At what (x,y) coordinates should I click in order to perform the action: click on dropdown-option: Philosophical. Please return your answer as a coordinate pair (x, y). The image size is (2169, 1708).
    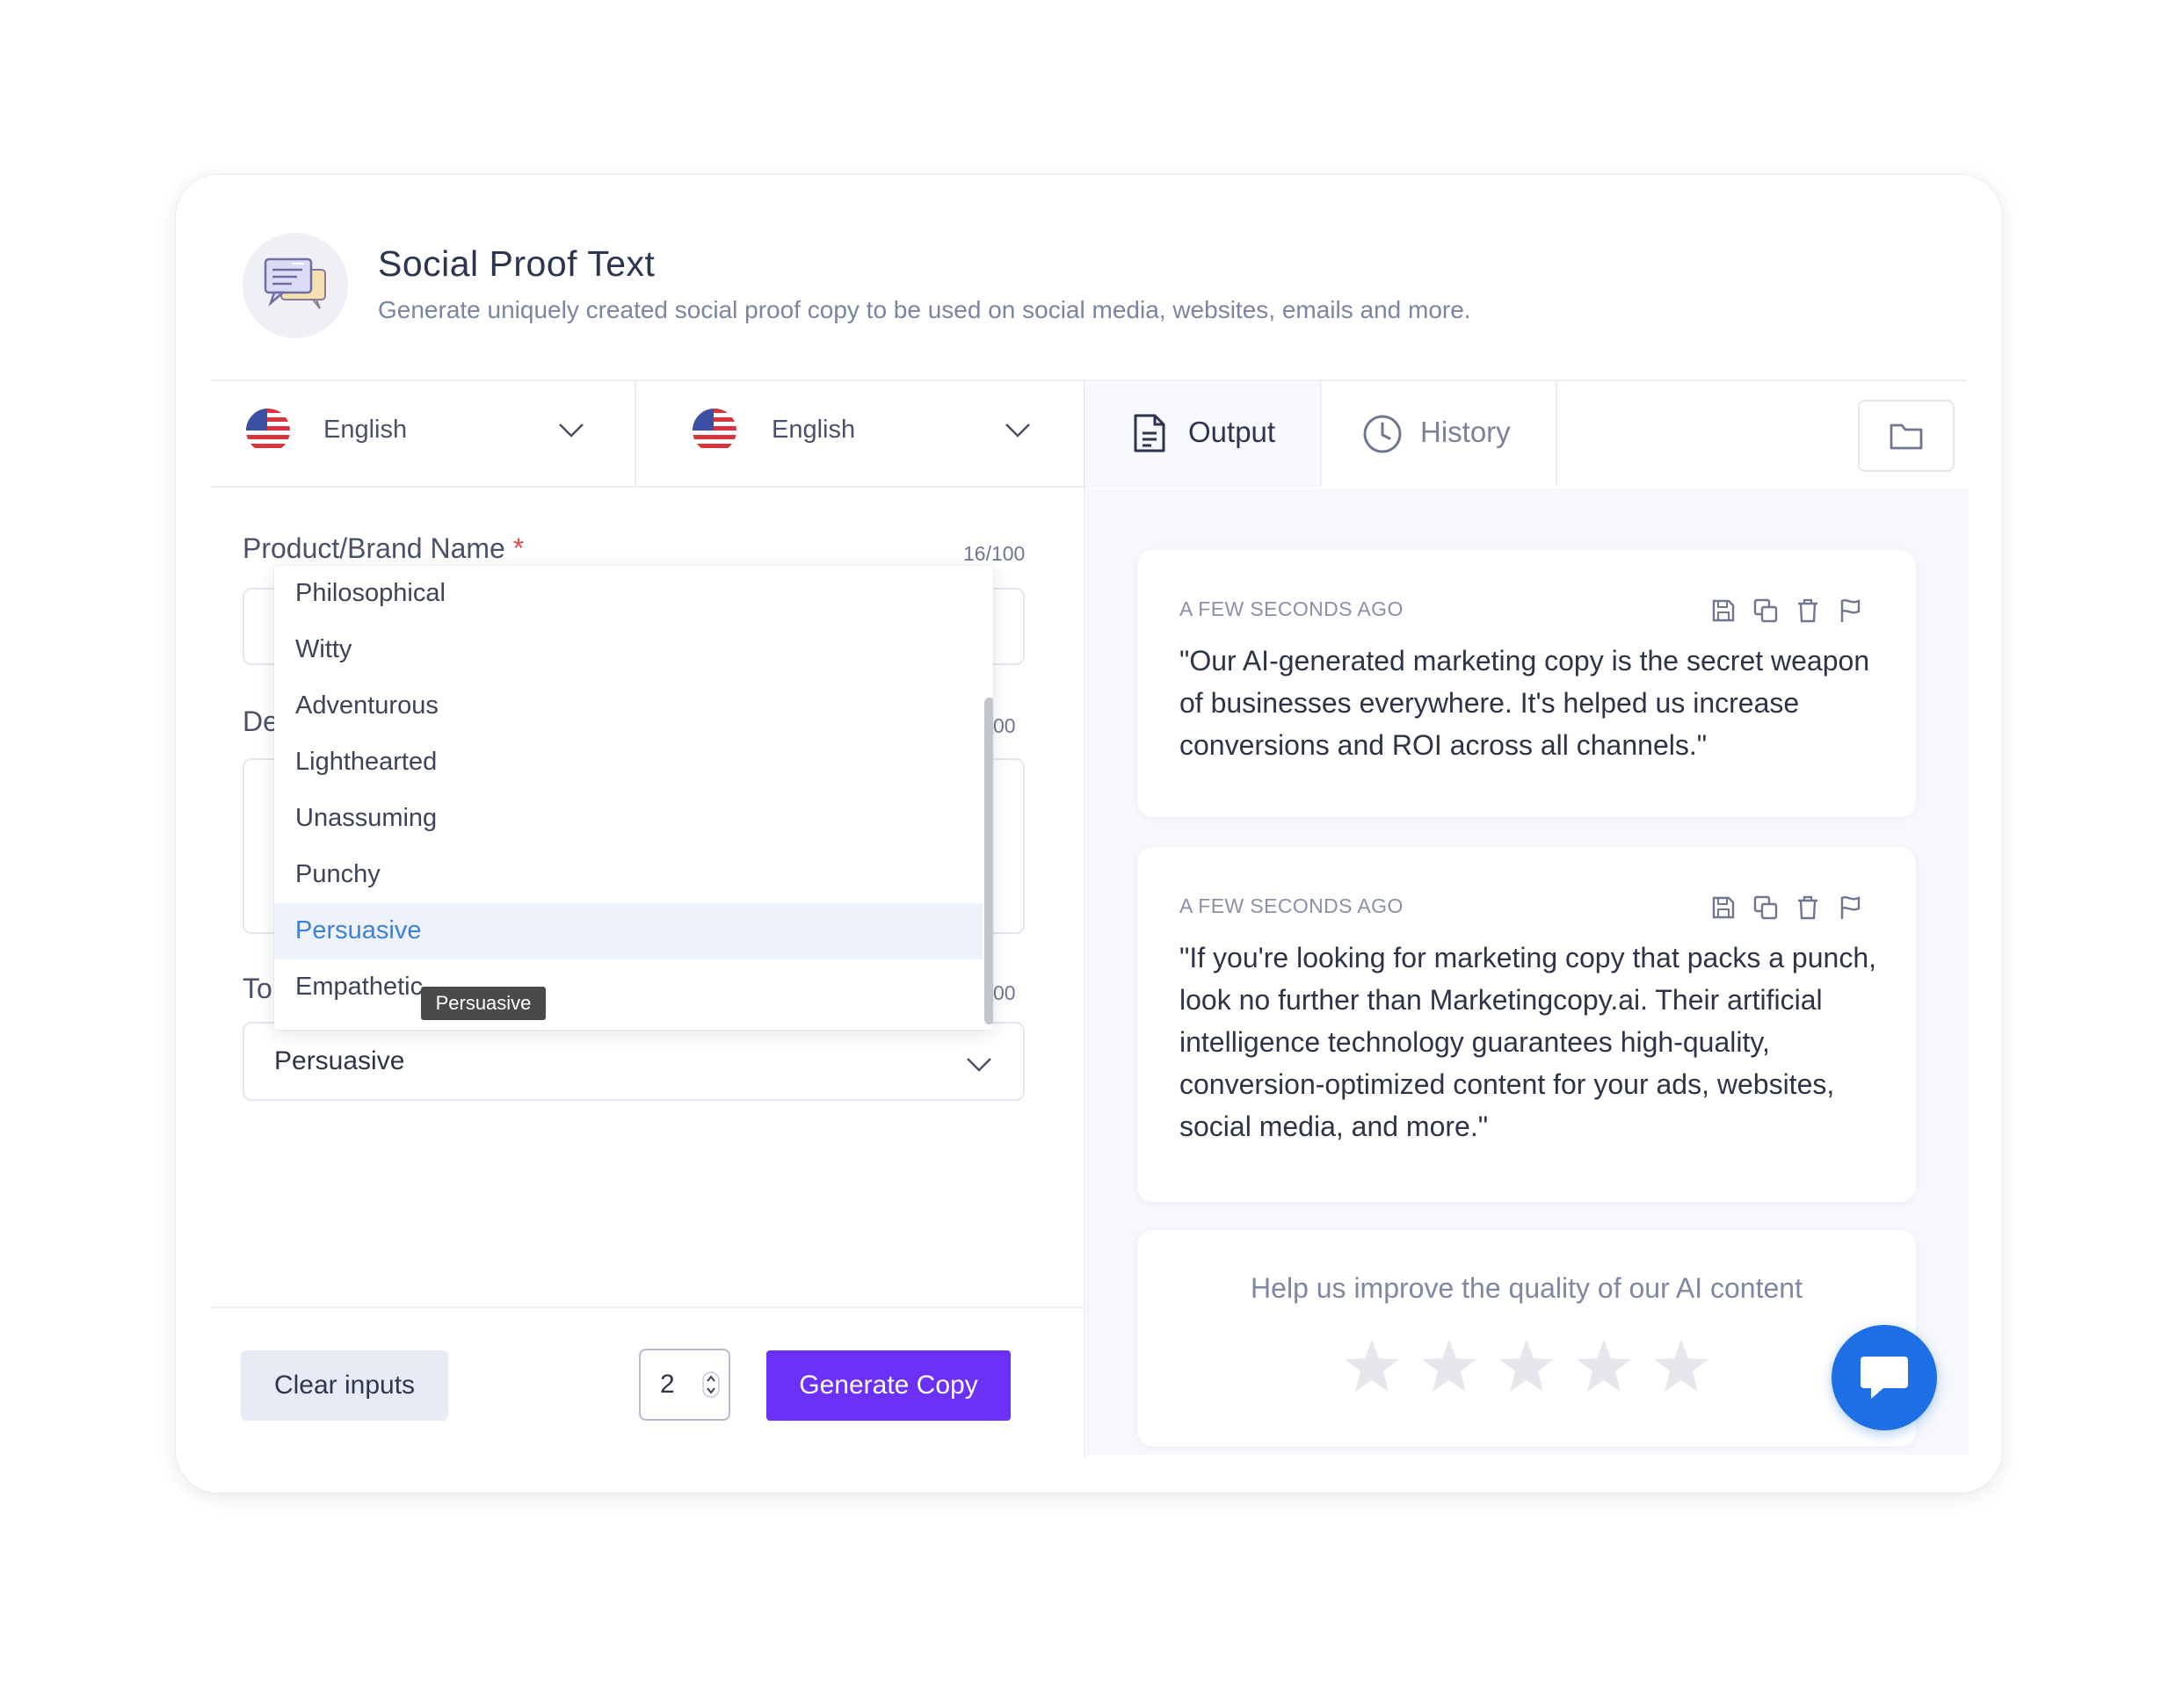
    Looking at the image, I should click on (628, 594).